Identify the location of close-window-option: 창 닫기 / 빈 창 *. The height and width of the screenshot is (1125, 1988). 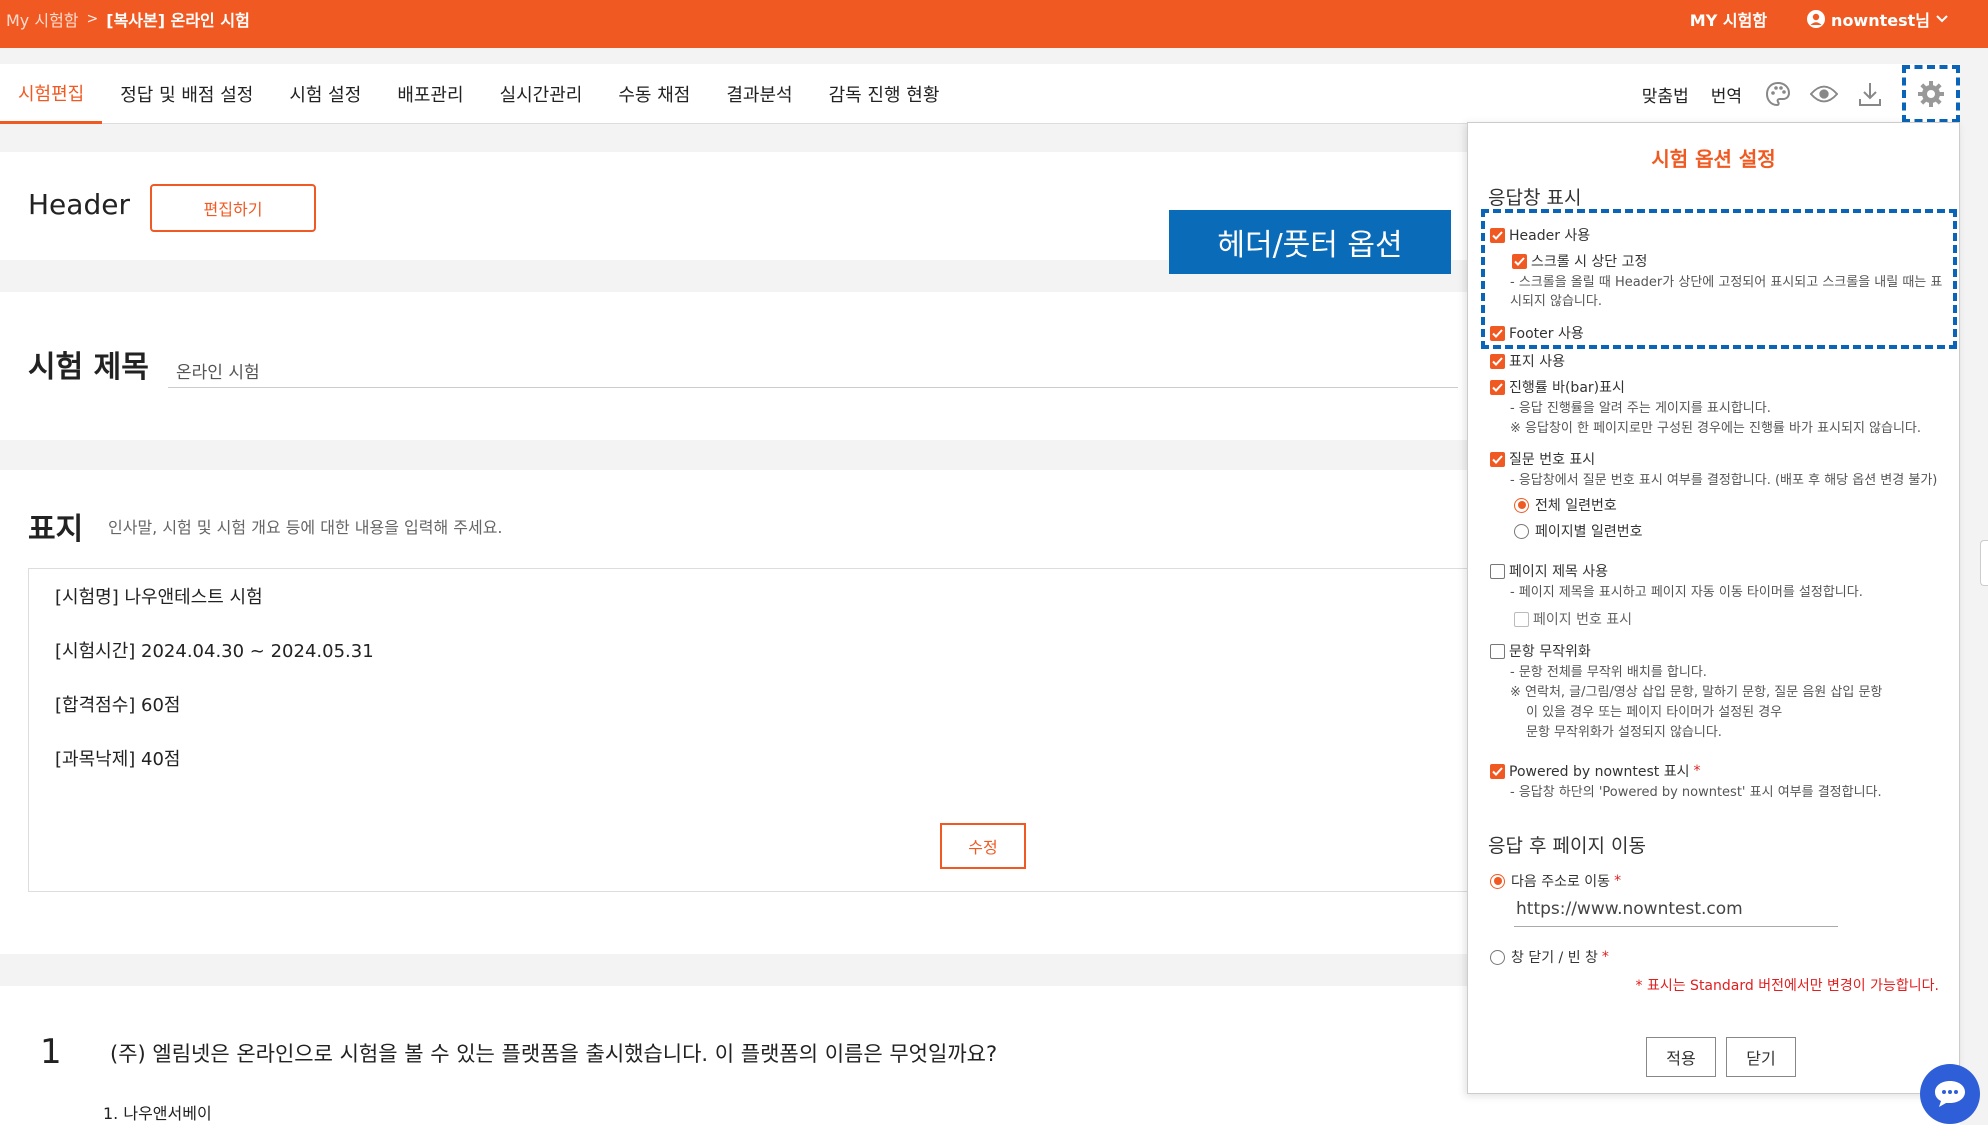
(1549, 957).